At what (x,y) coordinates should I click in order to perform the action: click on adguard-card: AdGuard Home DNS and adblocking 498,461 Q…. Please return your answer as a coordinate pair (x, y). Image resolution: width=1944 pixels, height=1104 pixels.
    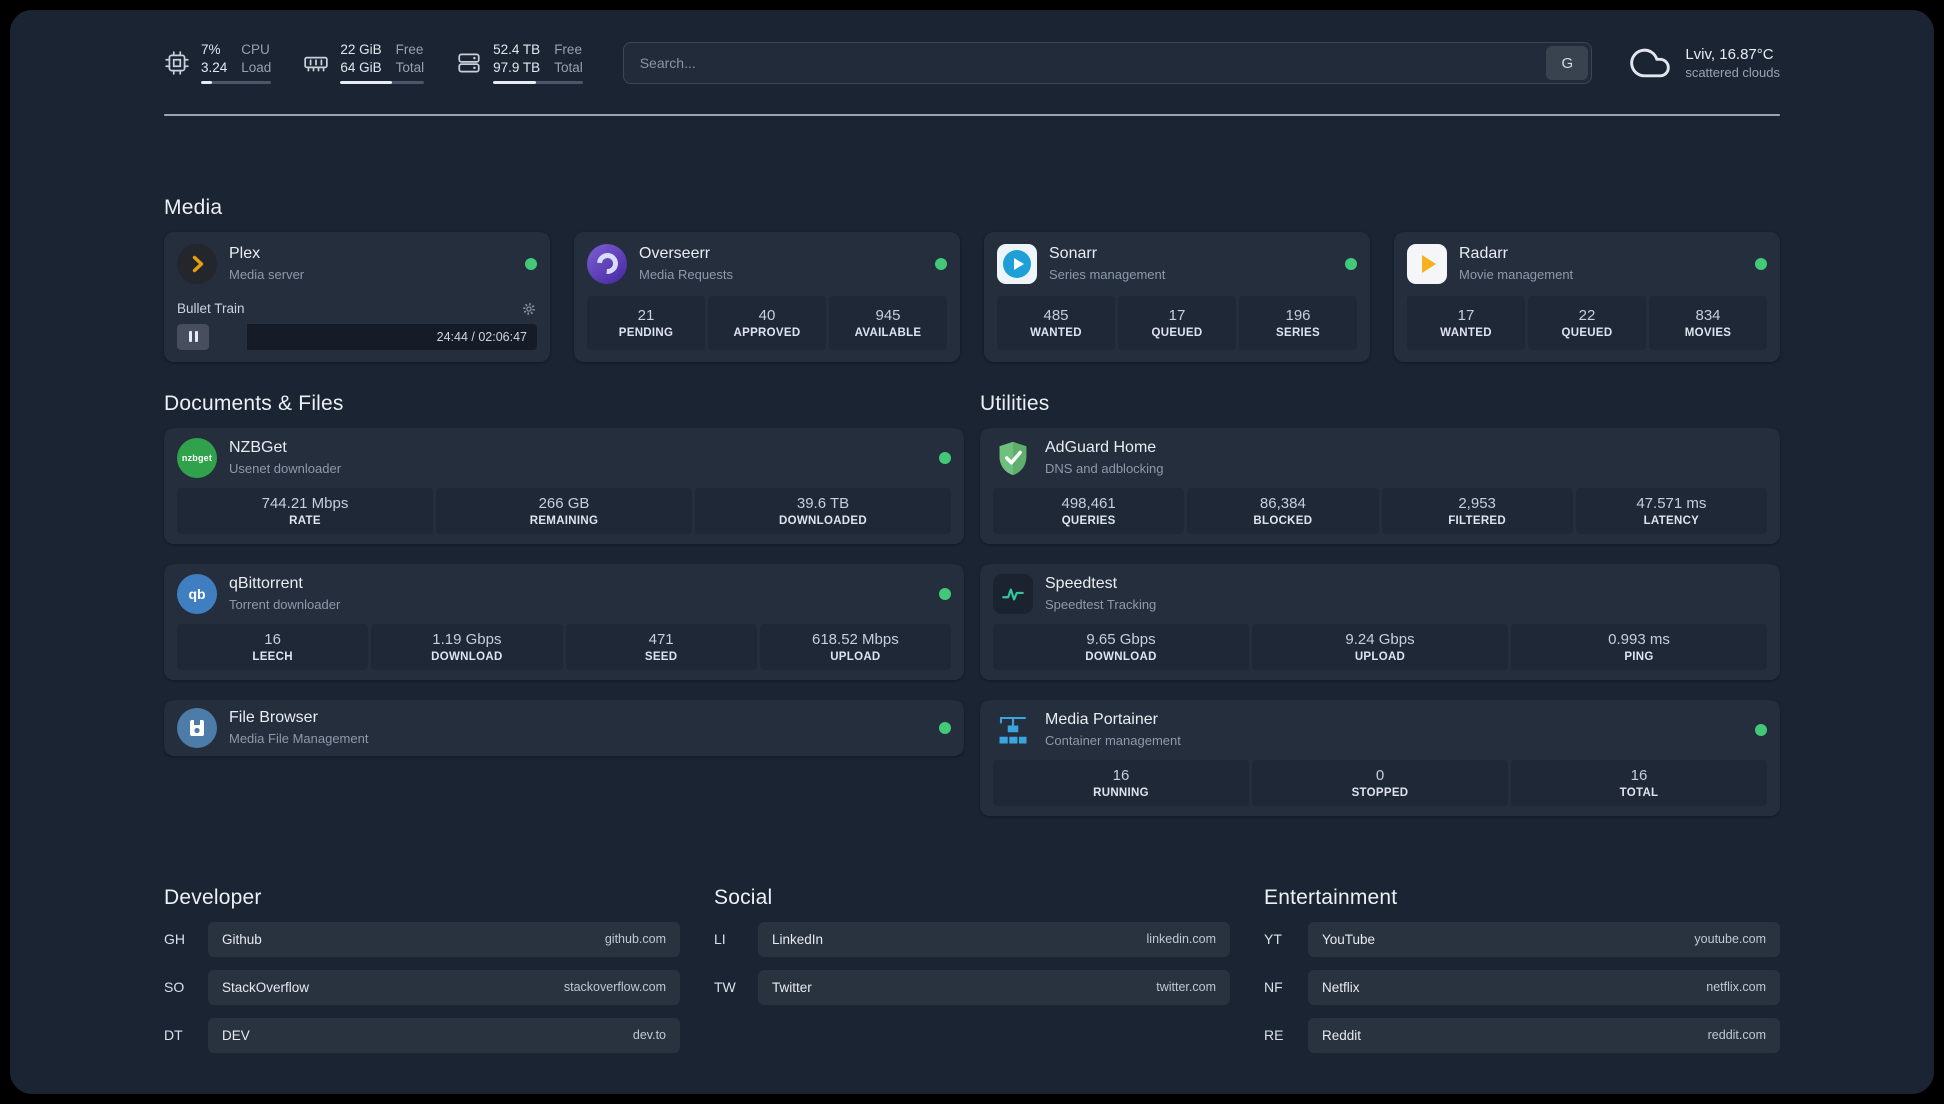
    Looking at the image, I should click on (1380, 485).